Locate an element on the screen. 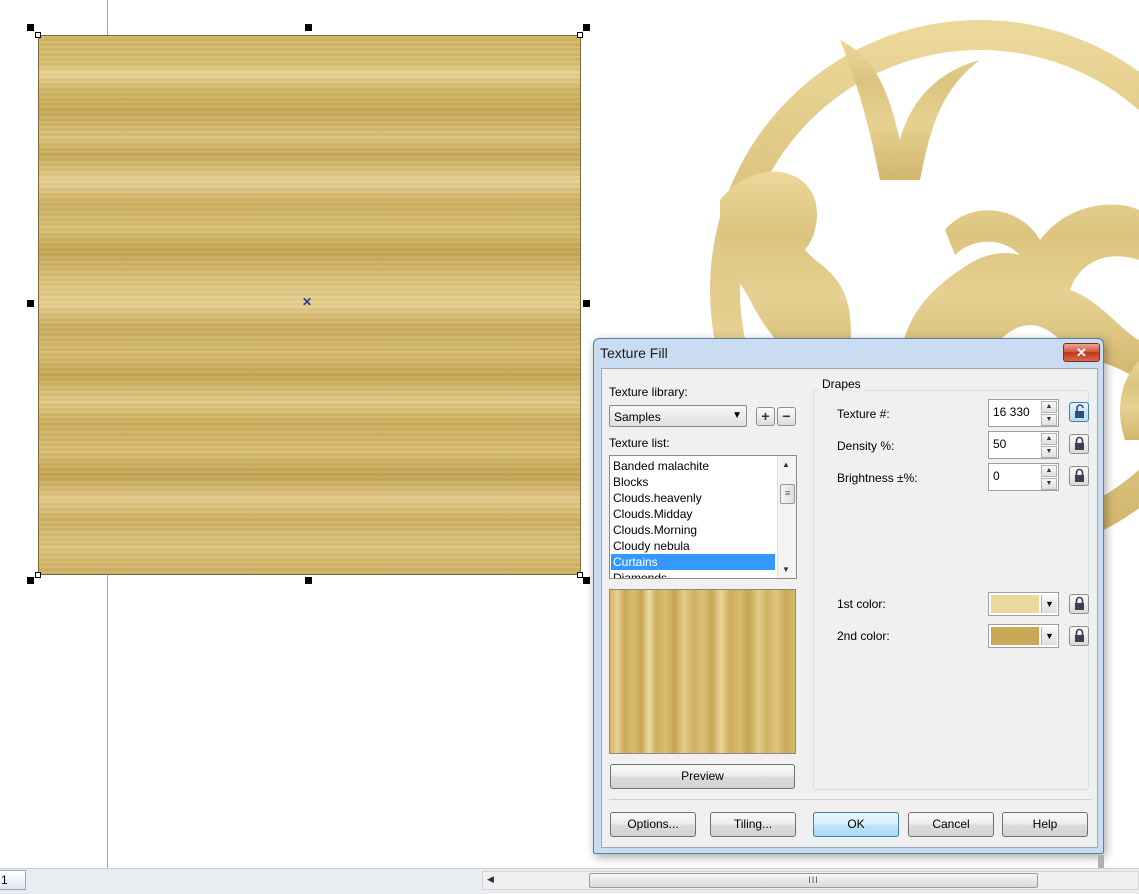 This screenshot has height=894, width=1139. texture-list-item: Clouds.heavenly is located at coordinates (693, 498).